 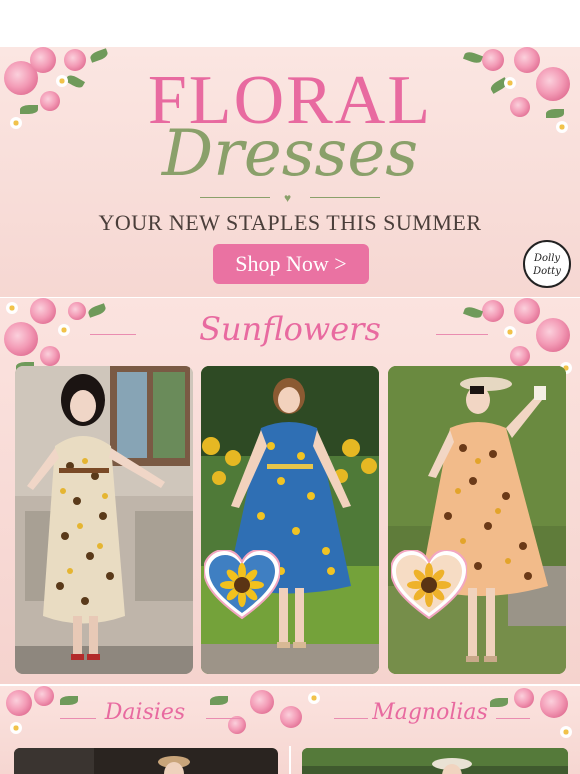 I want to click on svg-text: Dotty, so click(x=546, y=271).